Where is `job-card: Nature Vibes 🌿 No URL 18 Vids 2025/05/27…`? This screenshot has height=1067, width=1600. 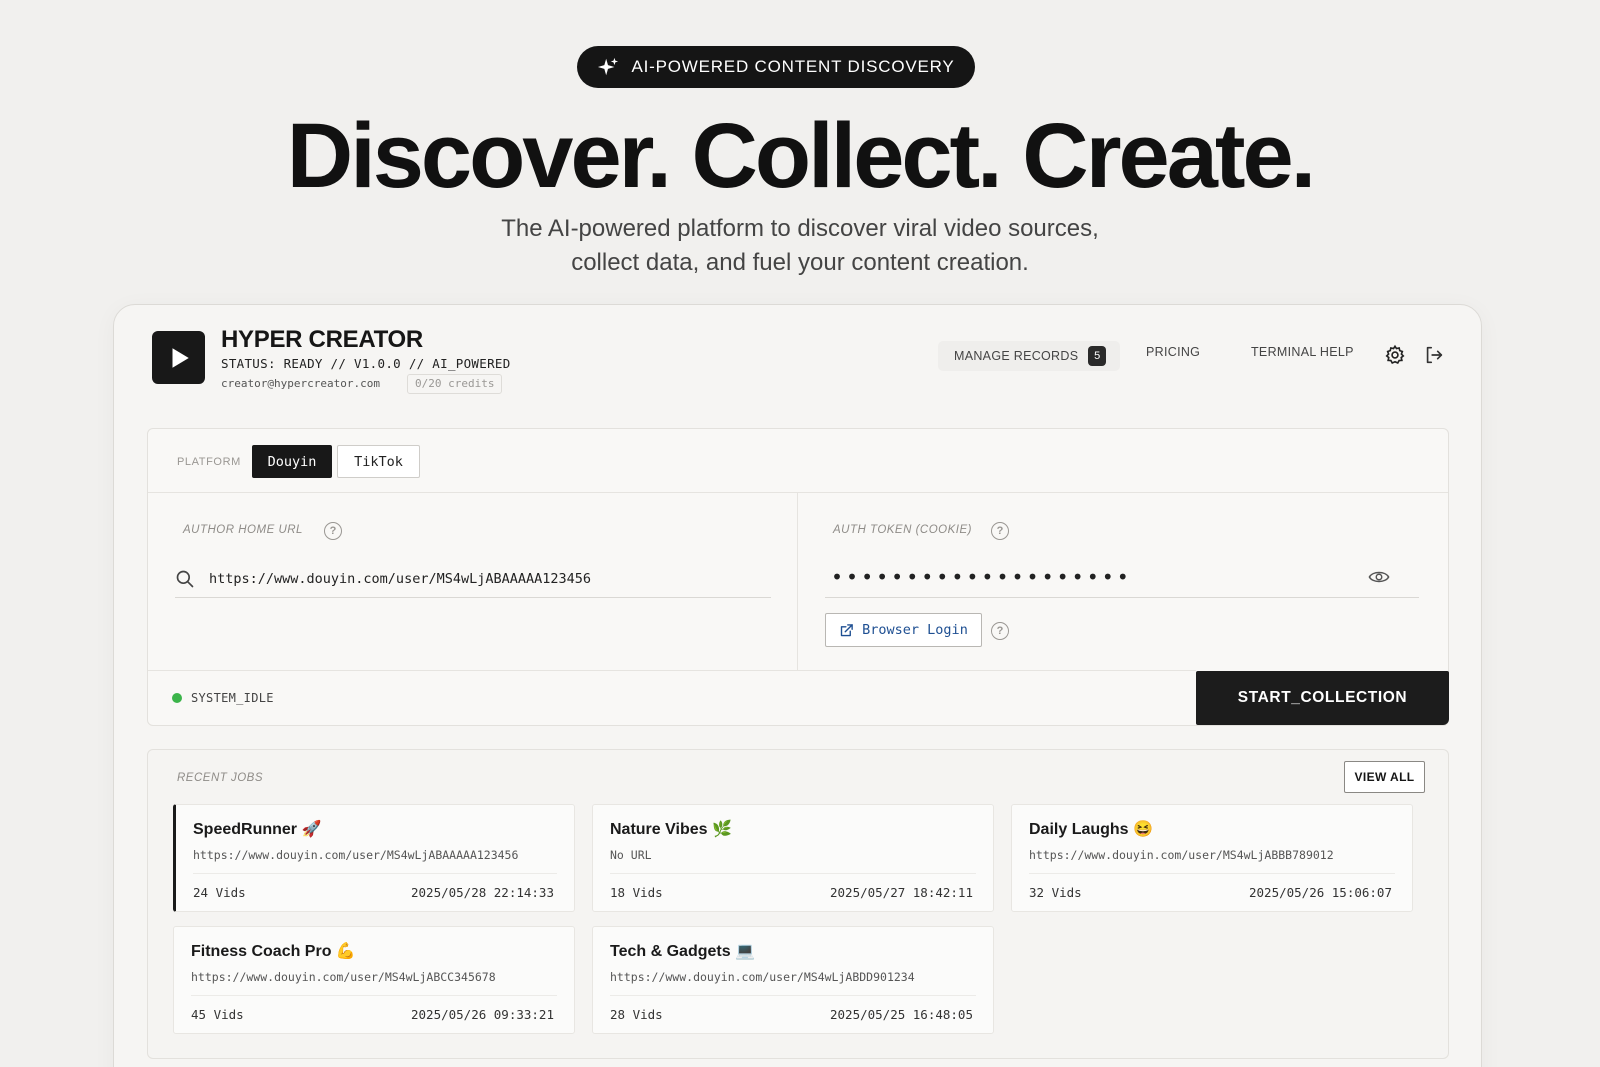 job-card: Nature Vibes 🌿 No URL 18 Vids 2025/05/27… is located at coordinates (793, 858).